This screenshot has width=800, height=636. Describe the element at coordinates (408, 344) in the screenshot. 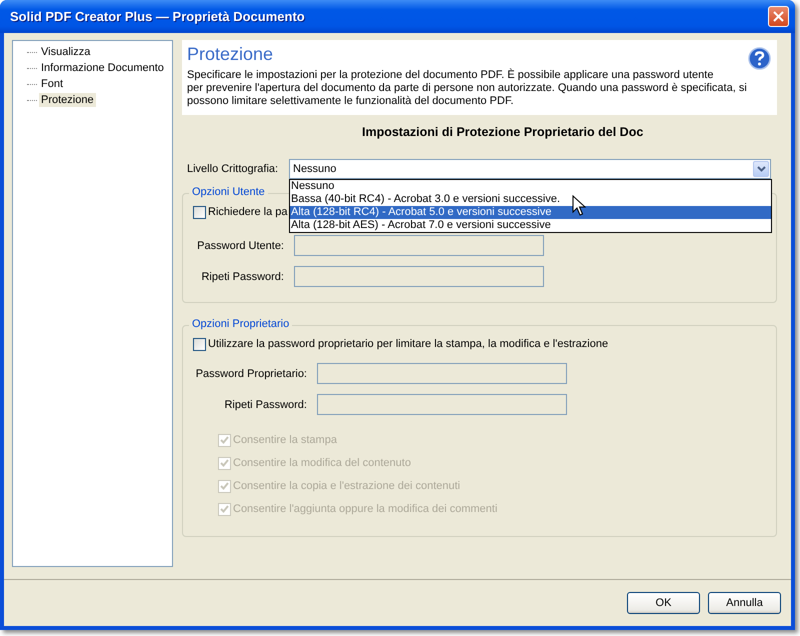

I see `checkbox-label: Utilizzare la password proprietario per limitare la stampa, la modifica e l'estrazione` at that location.